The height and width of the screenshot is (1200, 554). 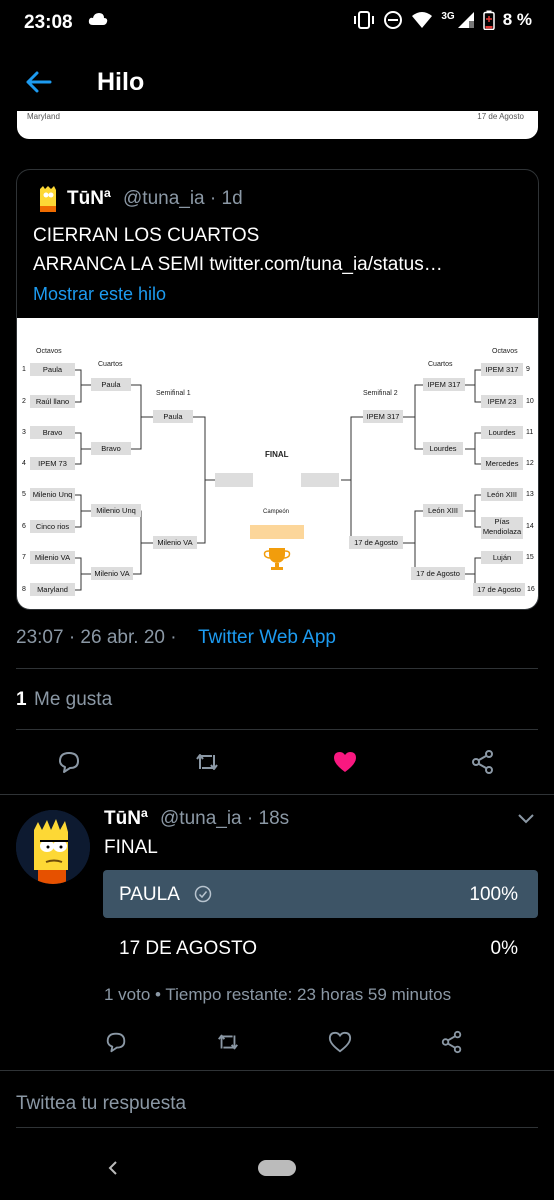 I want to click on cuartos-right-label: Cuartos, so click(x=440, y=364).